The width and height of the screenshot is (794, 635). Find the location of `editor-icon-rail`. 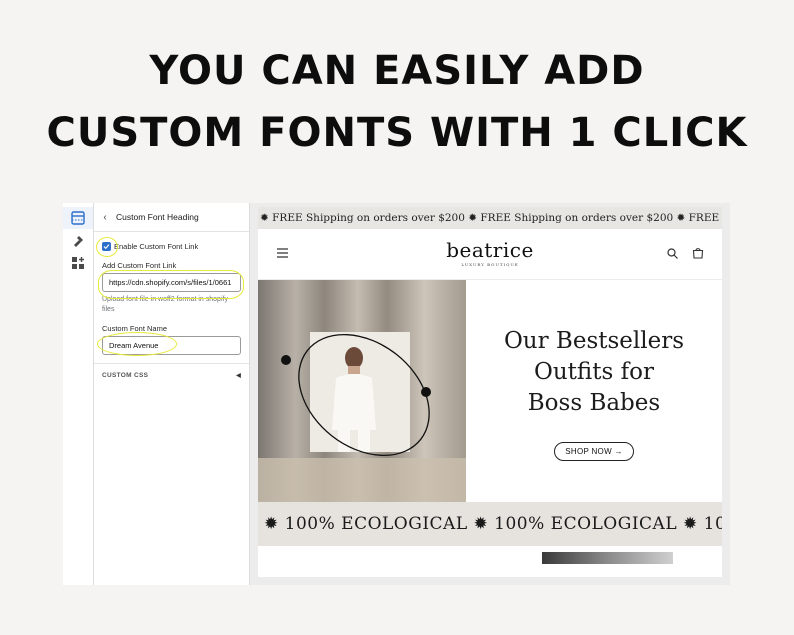

editor-icon-rail is located at coordinates (78, 394).